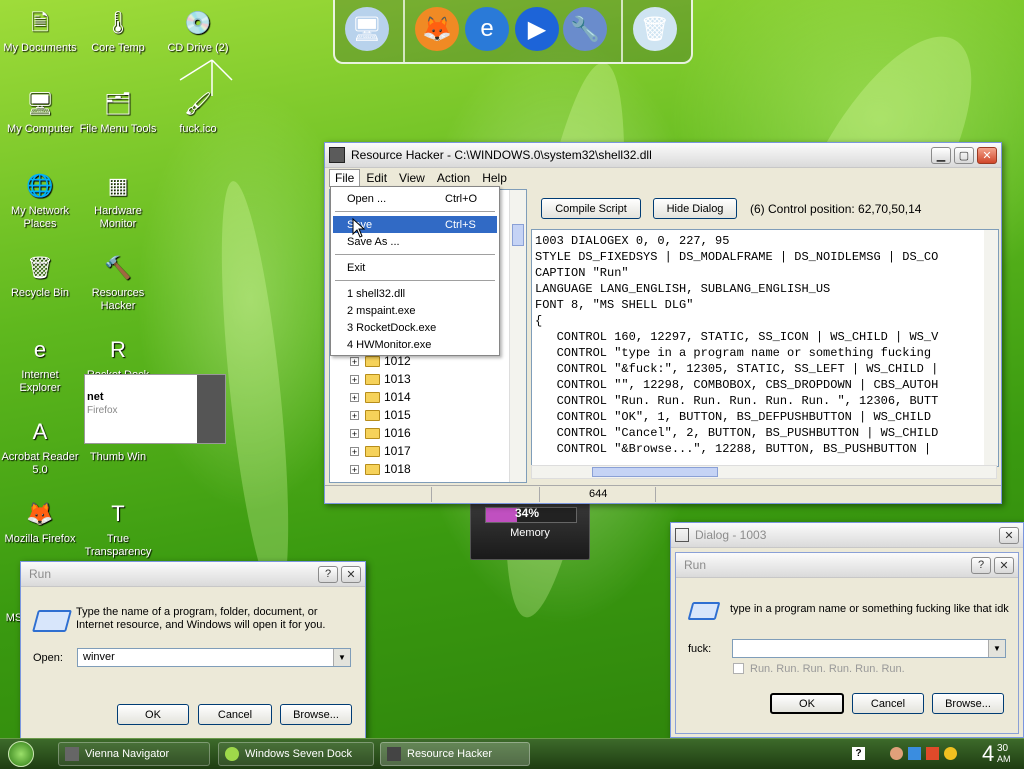 Image resolution: width=1024 pixels, height=769 pixels. Describe the element at coordinates (198, 30) in the screenshot. I see `desktop-icon: 💿 CD Drive (2)` at that location.